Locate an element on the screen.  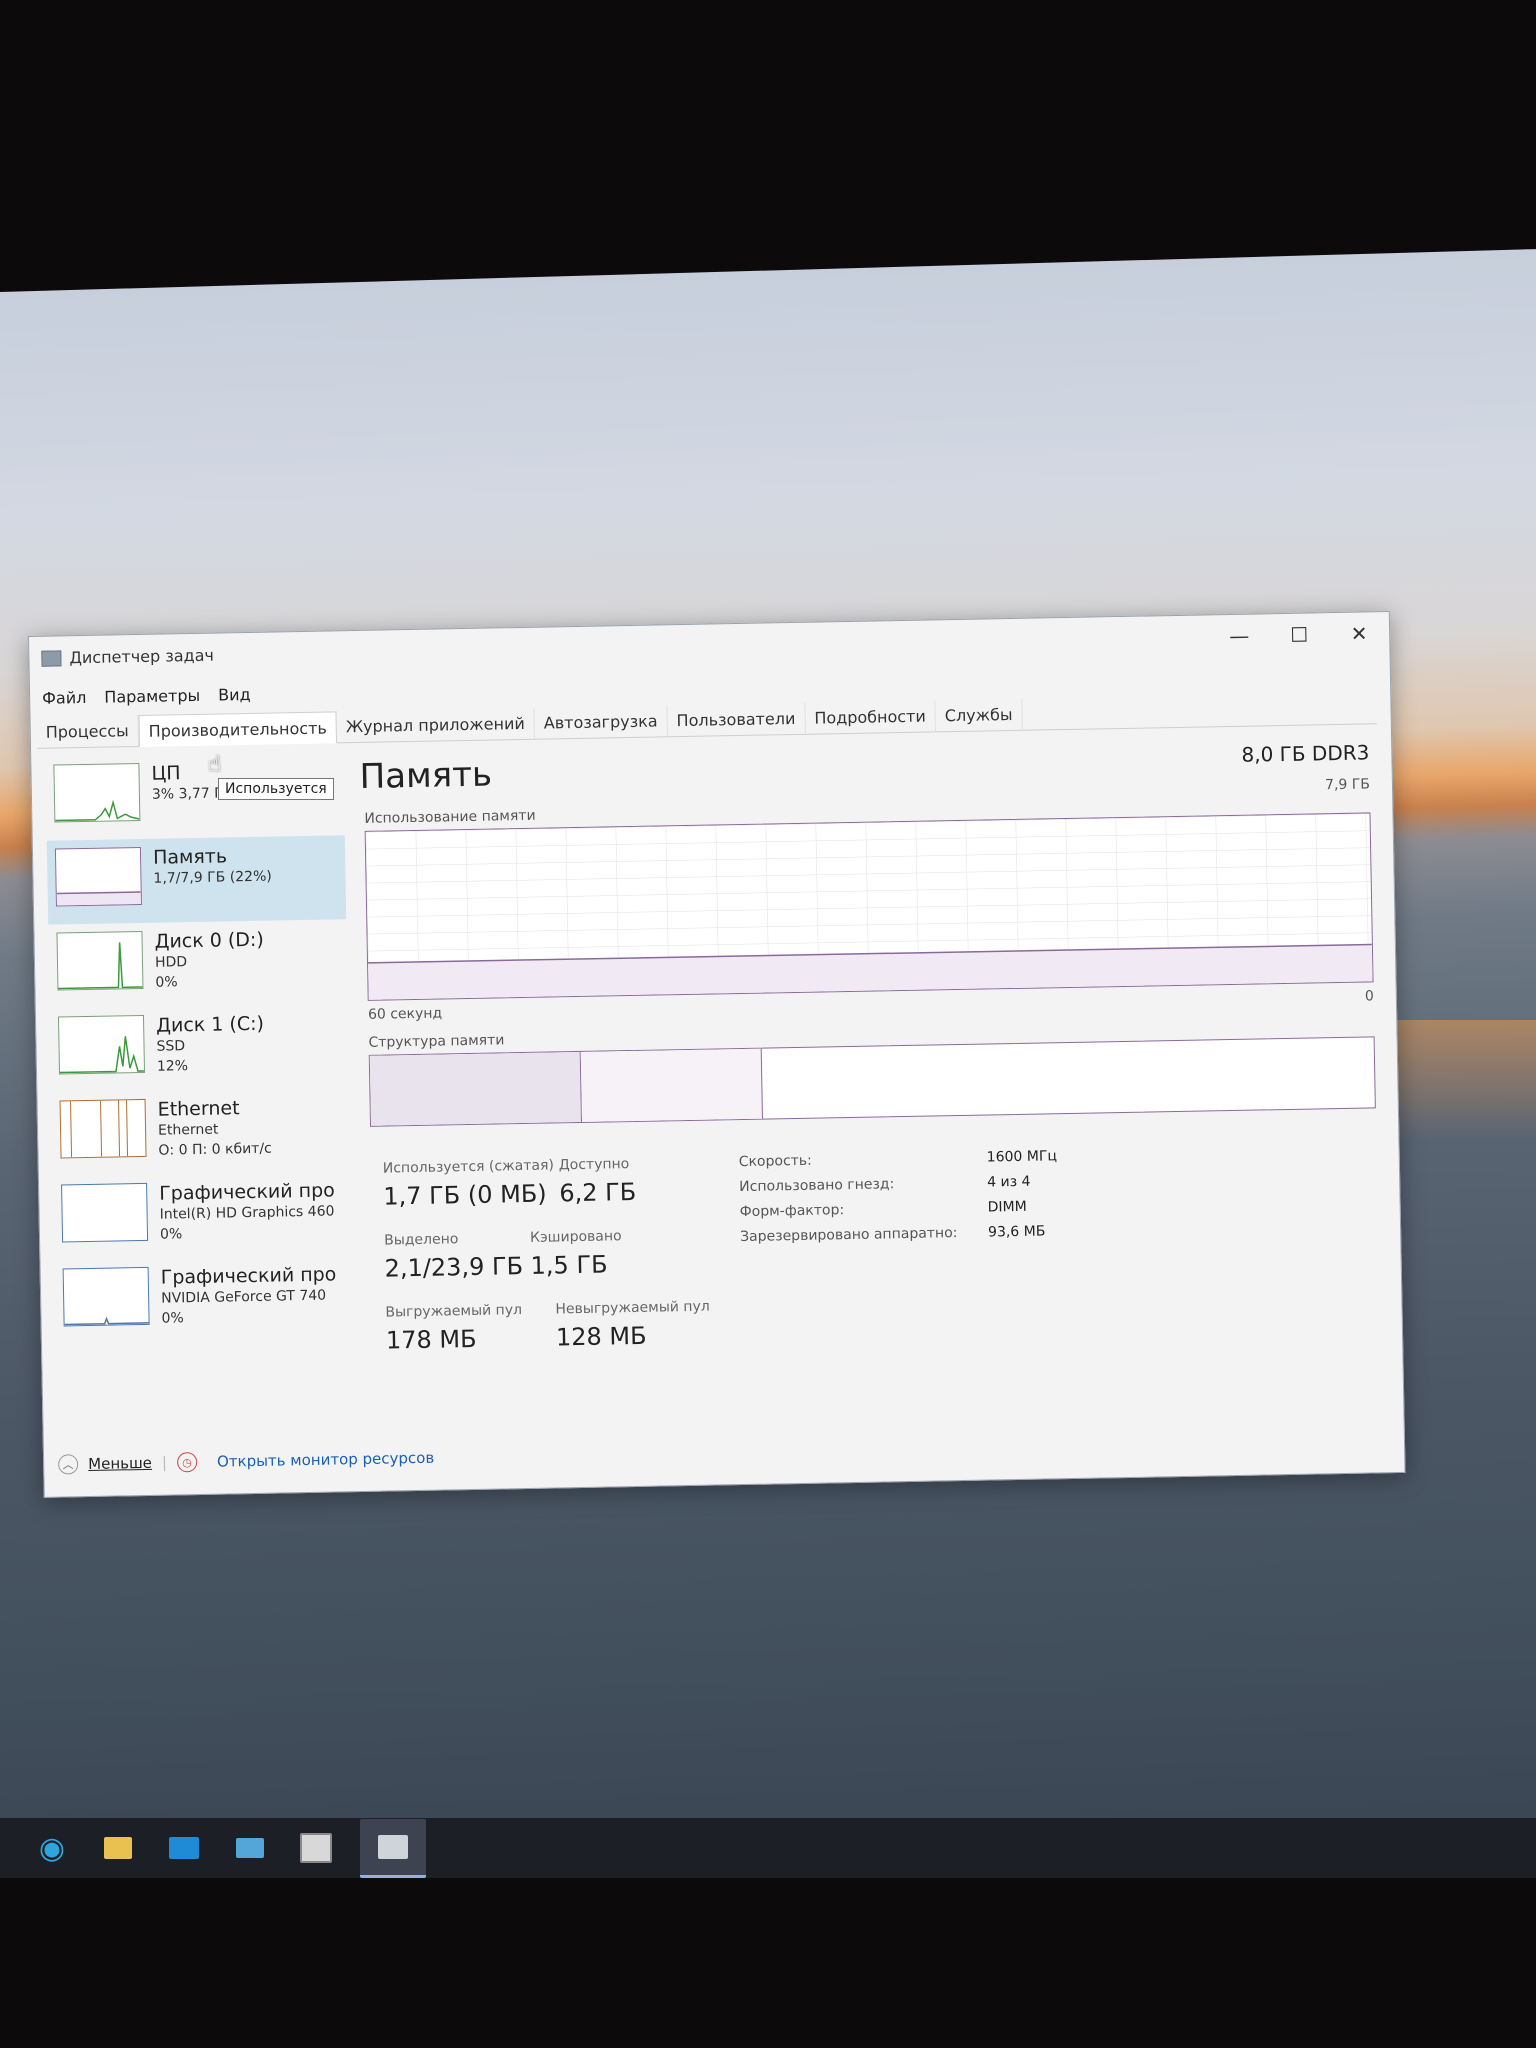
spec-reserved-key: Зарезервировано аппаратно: is located at coordinates (848, 1235).